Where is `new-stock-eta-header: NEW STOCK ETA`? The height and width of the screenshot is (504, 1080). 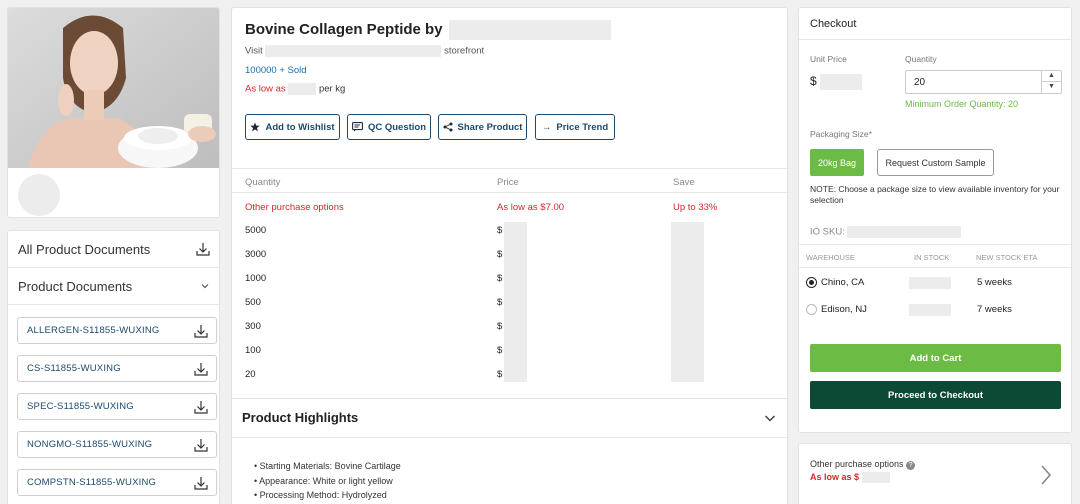 new-stock-eta-header: NEW STOCK ETA is located at coordinates (1007, 257).